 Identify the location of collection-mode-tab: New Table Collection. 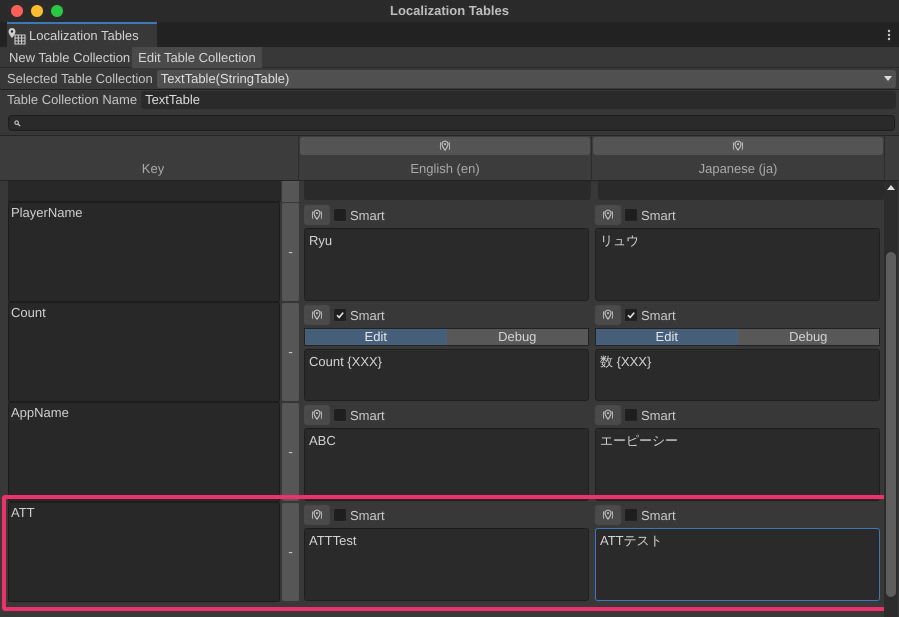
(69, 57).